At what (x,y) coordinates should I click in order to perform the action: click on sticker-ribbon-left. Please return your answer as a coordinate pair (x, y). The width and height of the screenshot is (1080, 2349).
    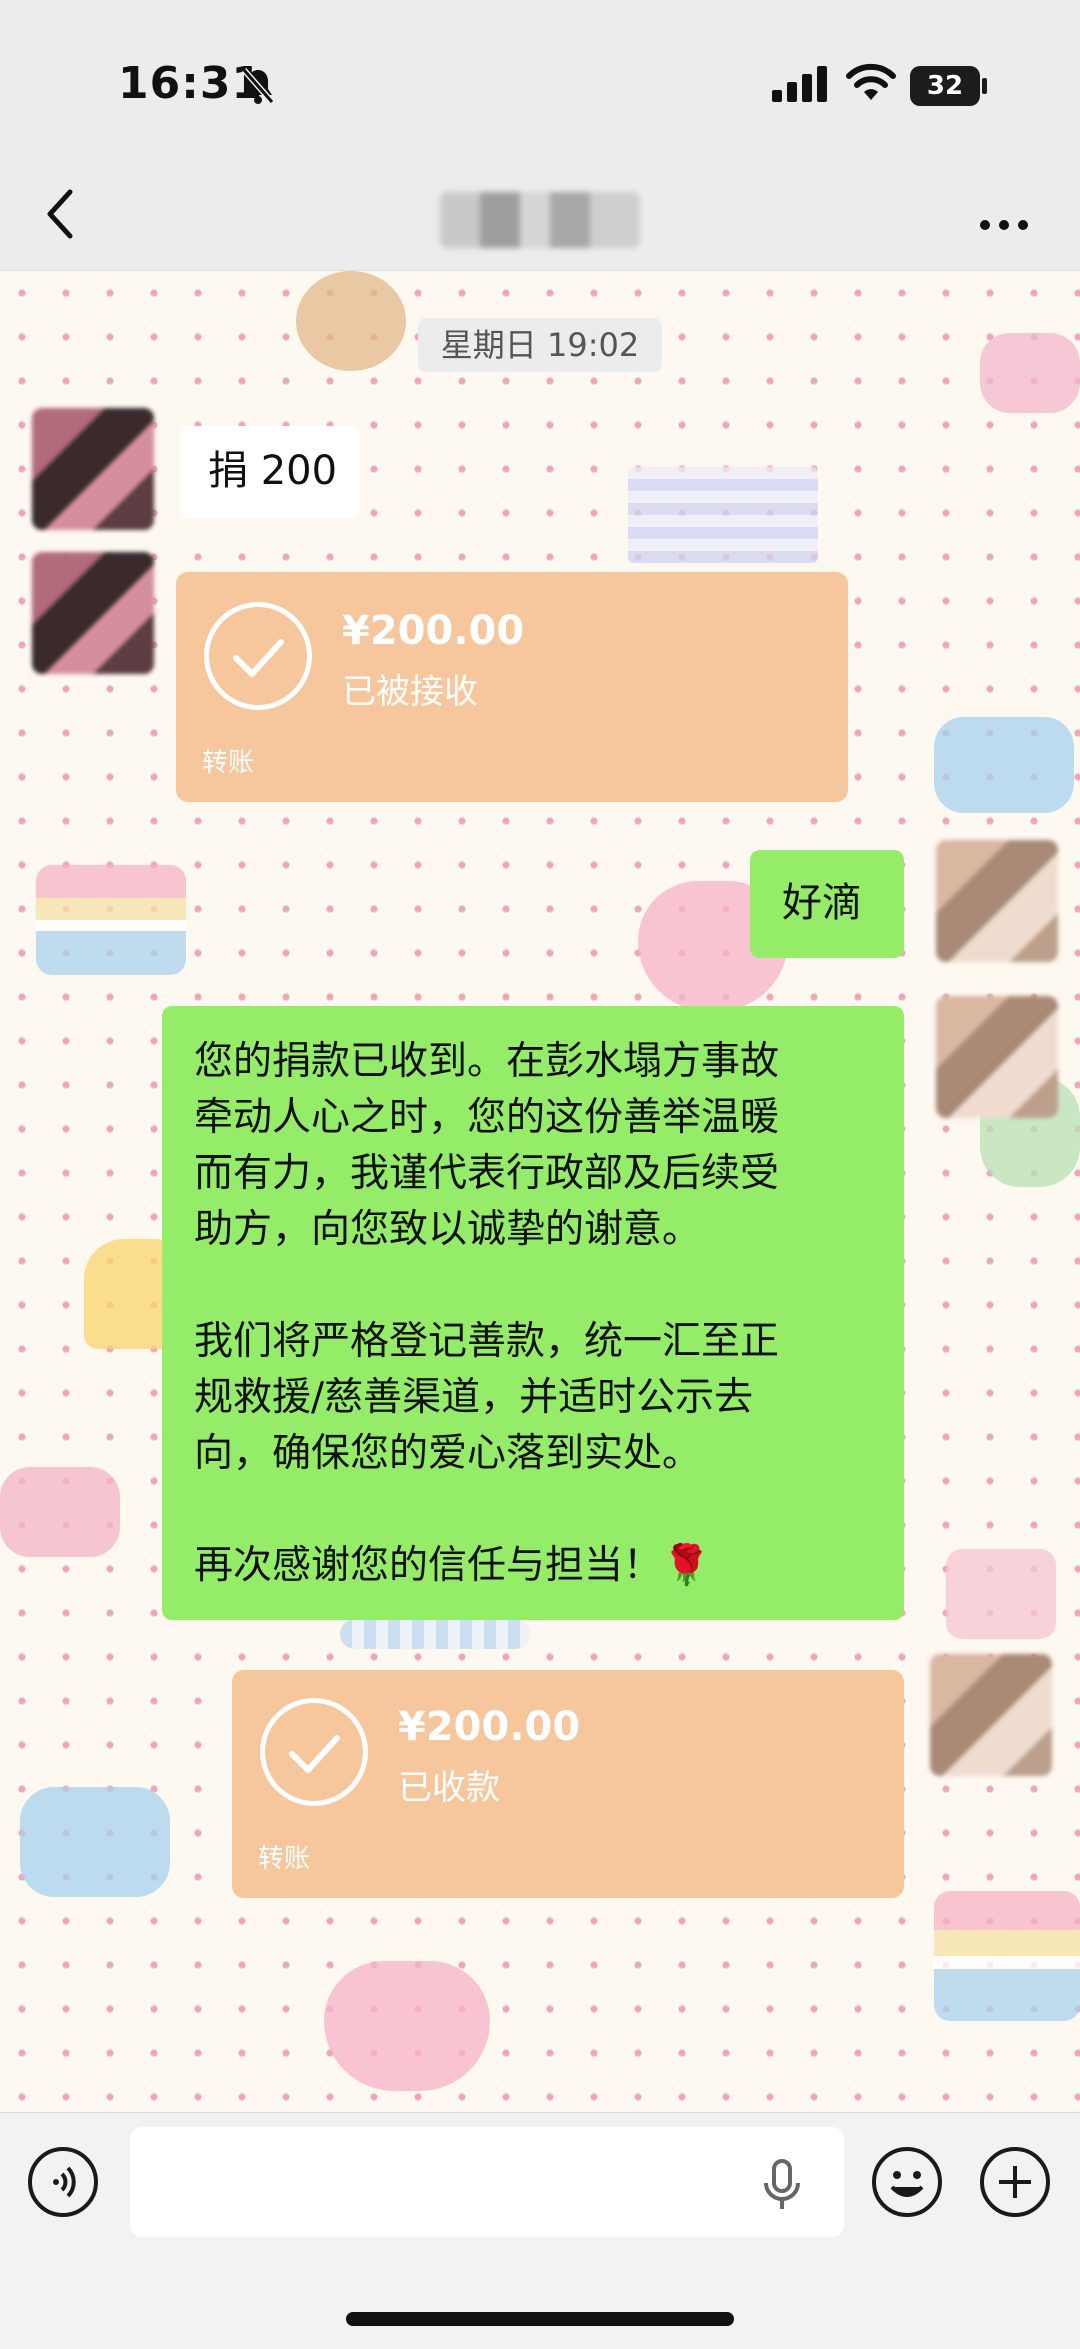
    Looking at the image, I should click on (60, 1512).